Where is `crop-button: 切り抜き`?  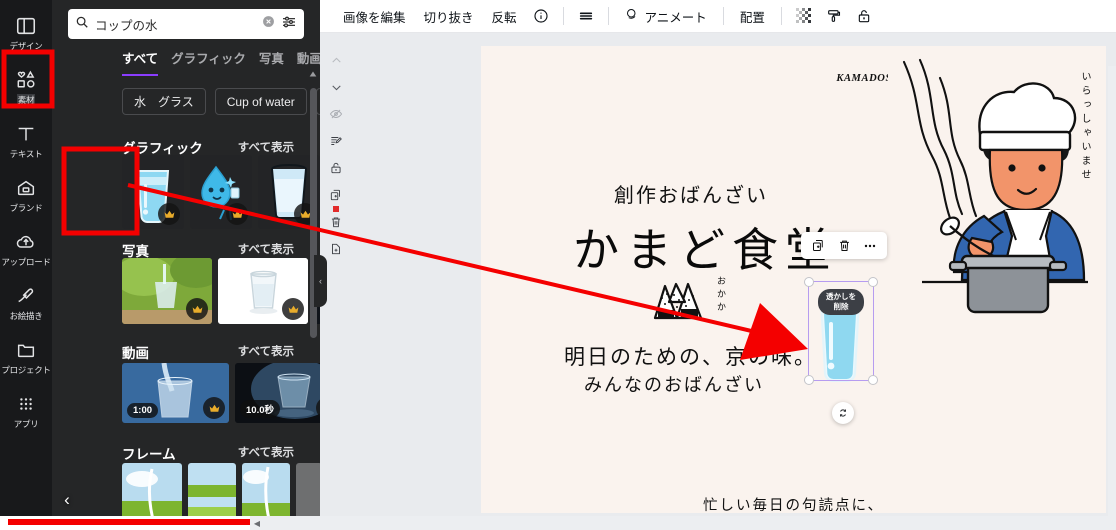 crop-button: 切り抜き is located at coordinates (449, 16).